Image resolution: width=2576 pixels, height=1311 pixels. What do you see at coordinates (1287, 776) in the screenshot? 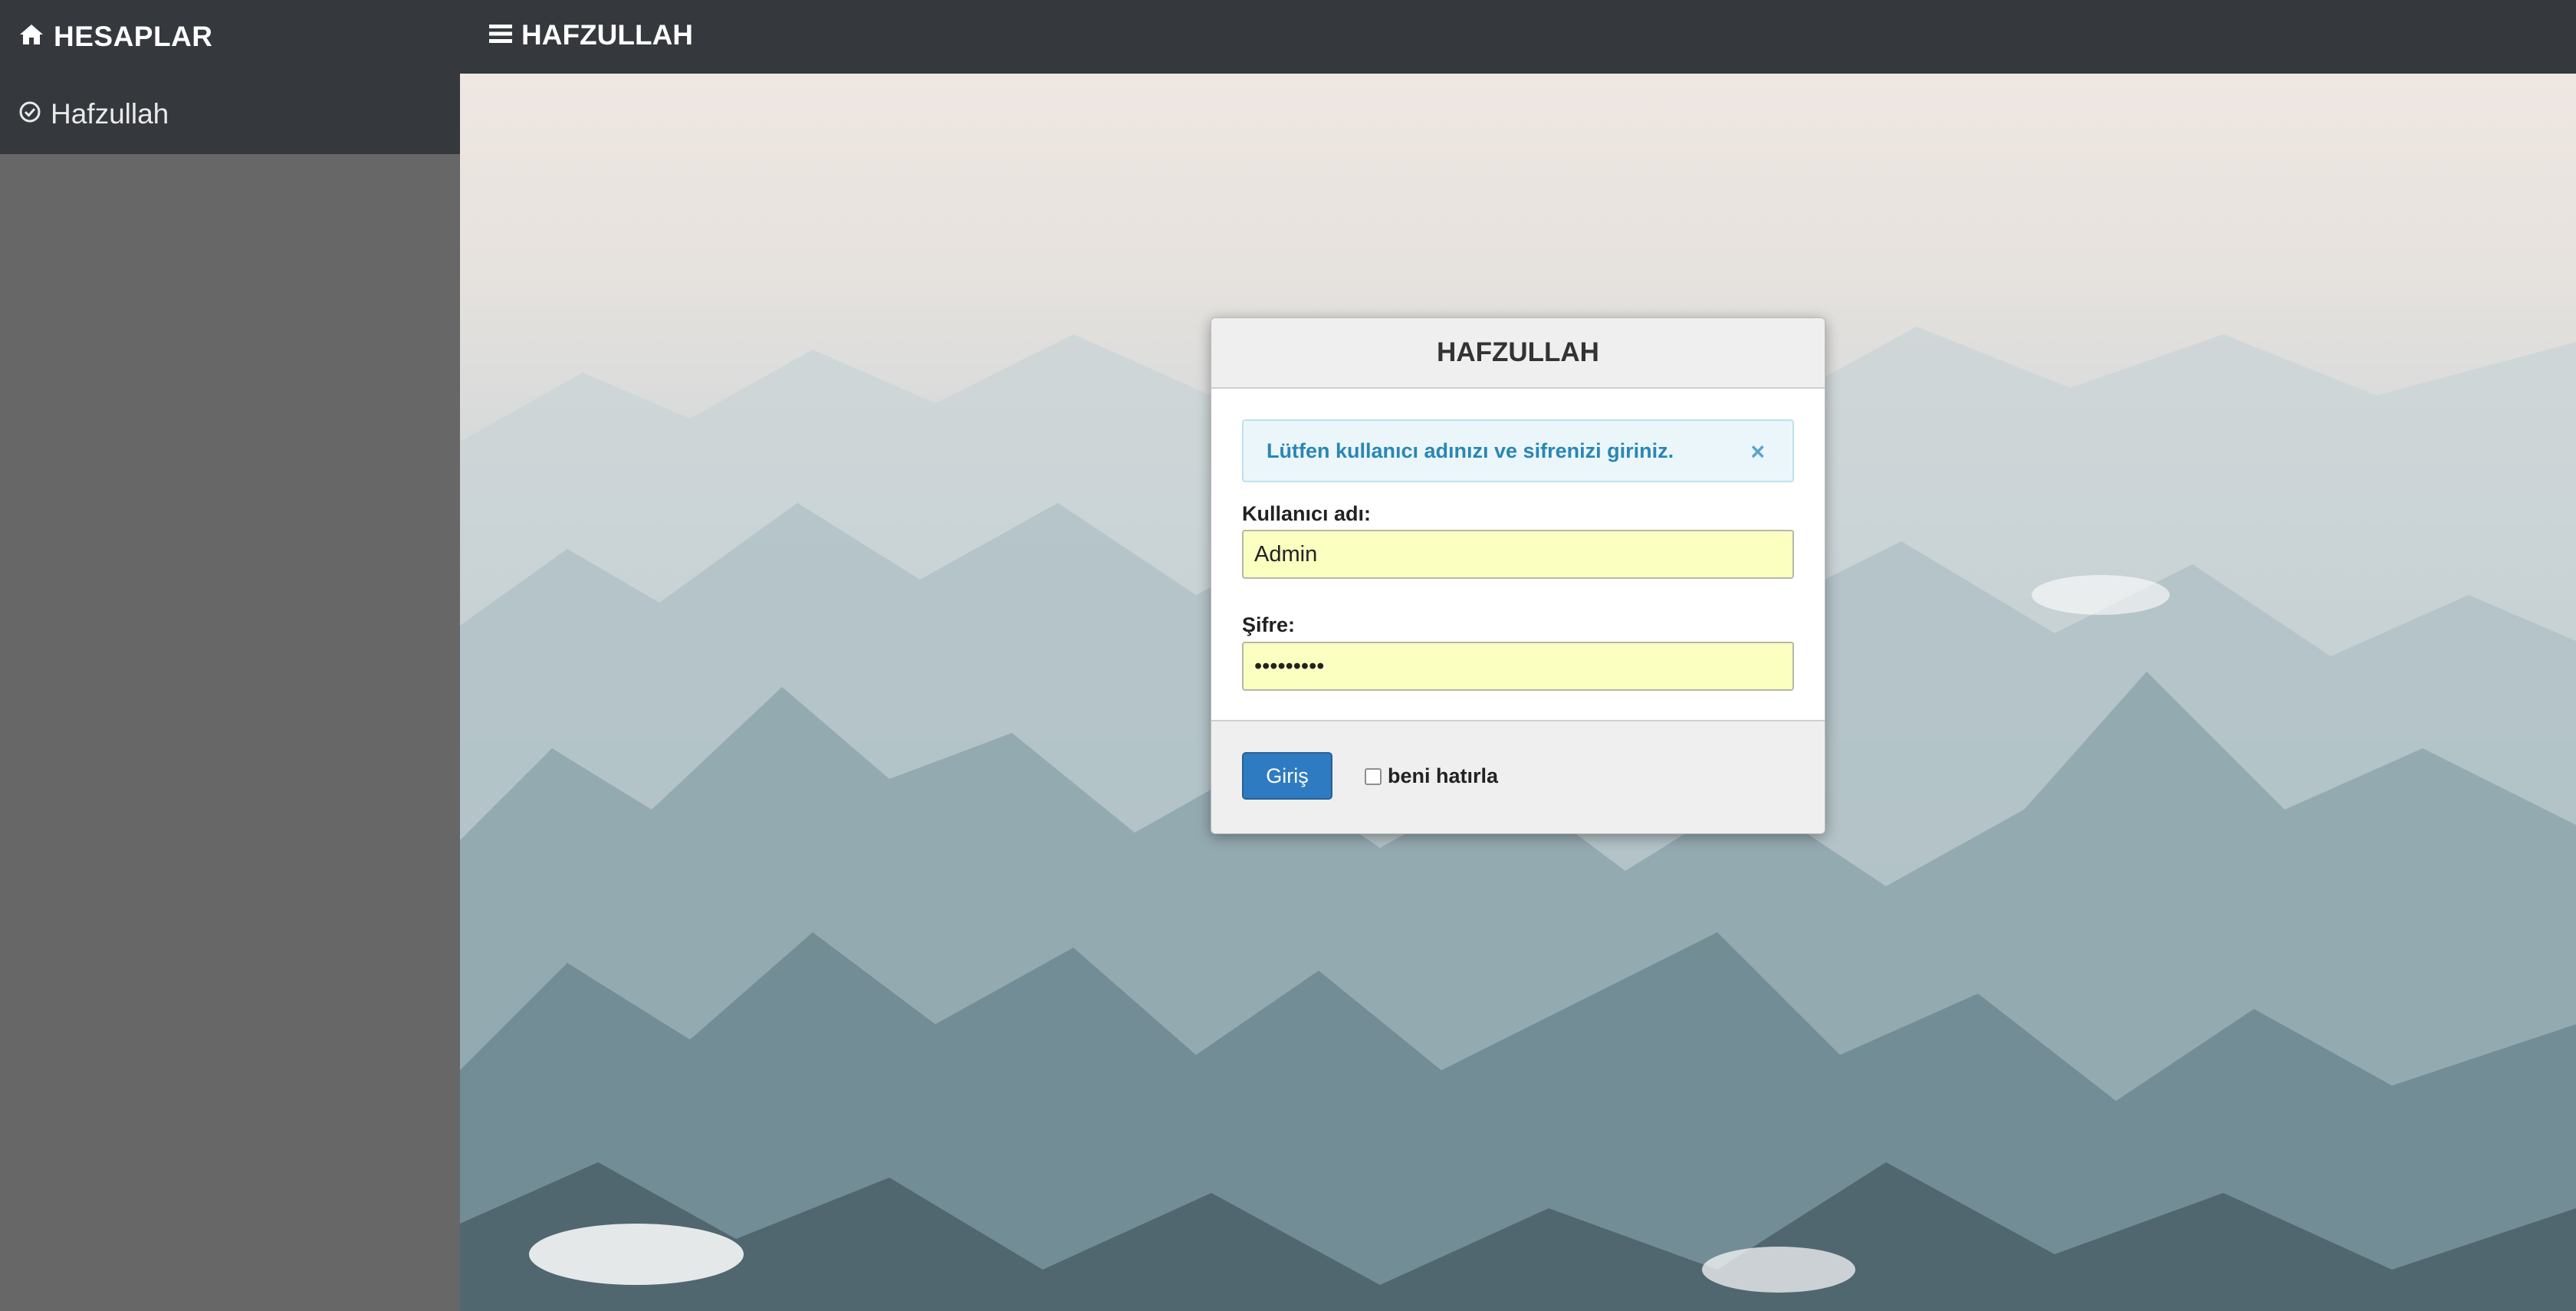
I see `login-button: Giriş` at bounding box center [1287, 776].